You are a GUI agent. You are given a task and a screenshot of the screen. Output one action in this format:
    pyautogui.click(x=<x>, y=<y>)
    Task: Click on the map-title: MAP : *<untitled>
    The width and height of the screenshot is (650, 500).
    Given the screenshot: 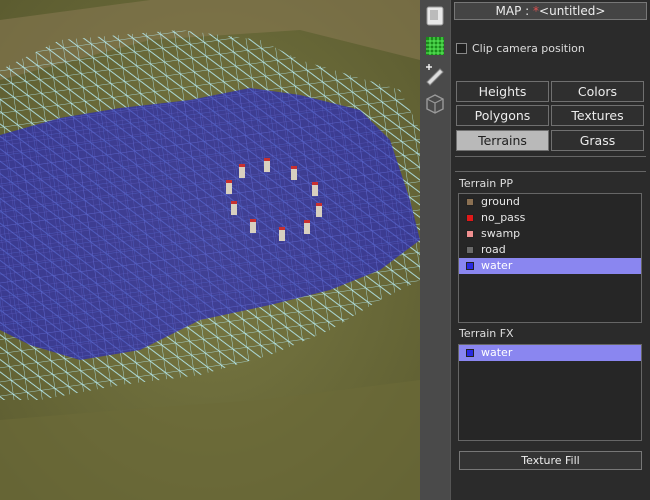 What is the action you would take?
    pyautogui.click(x=550, y=11)
    